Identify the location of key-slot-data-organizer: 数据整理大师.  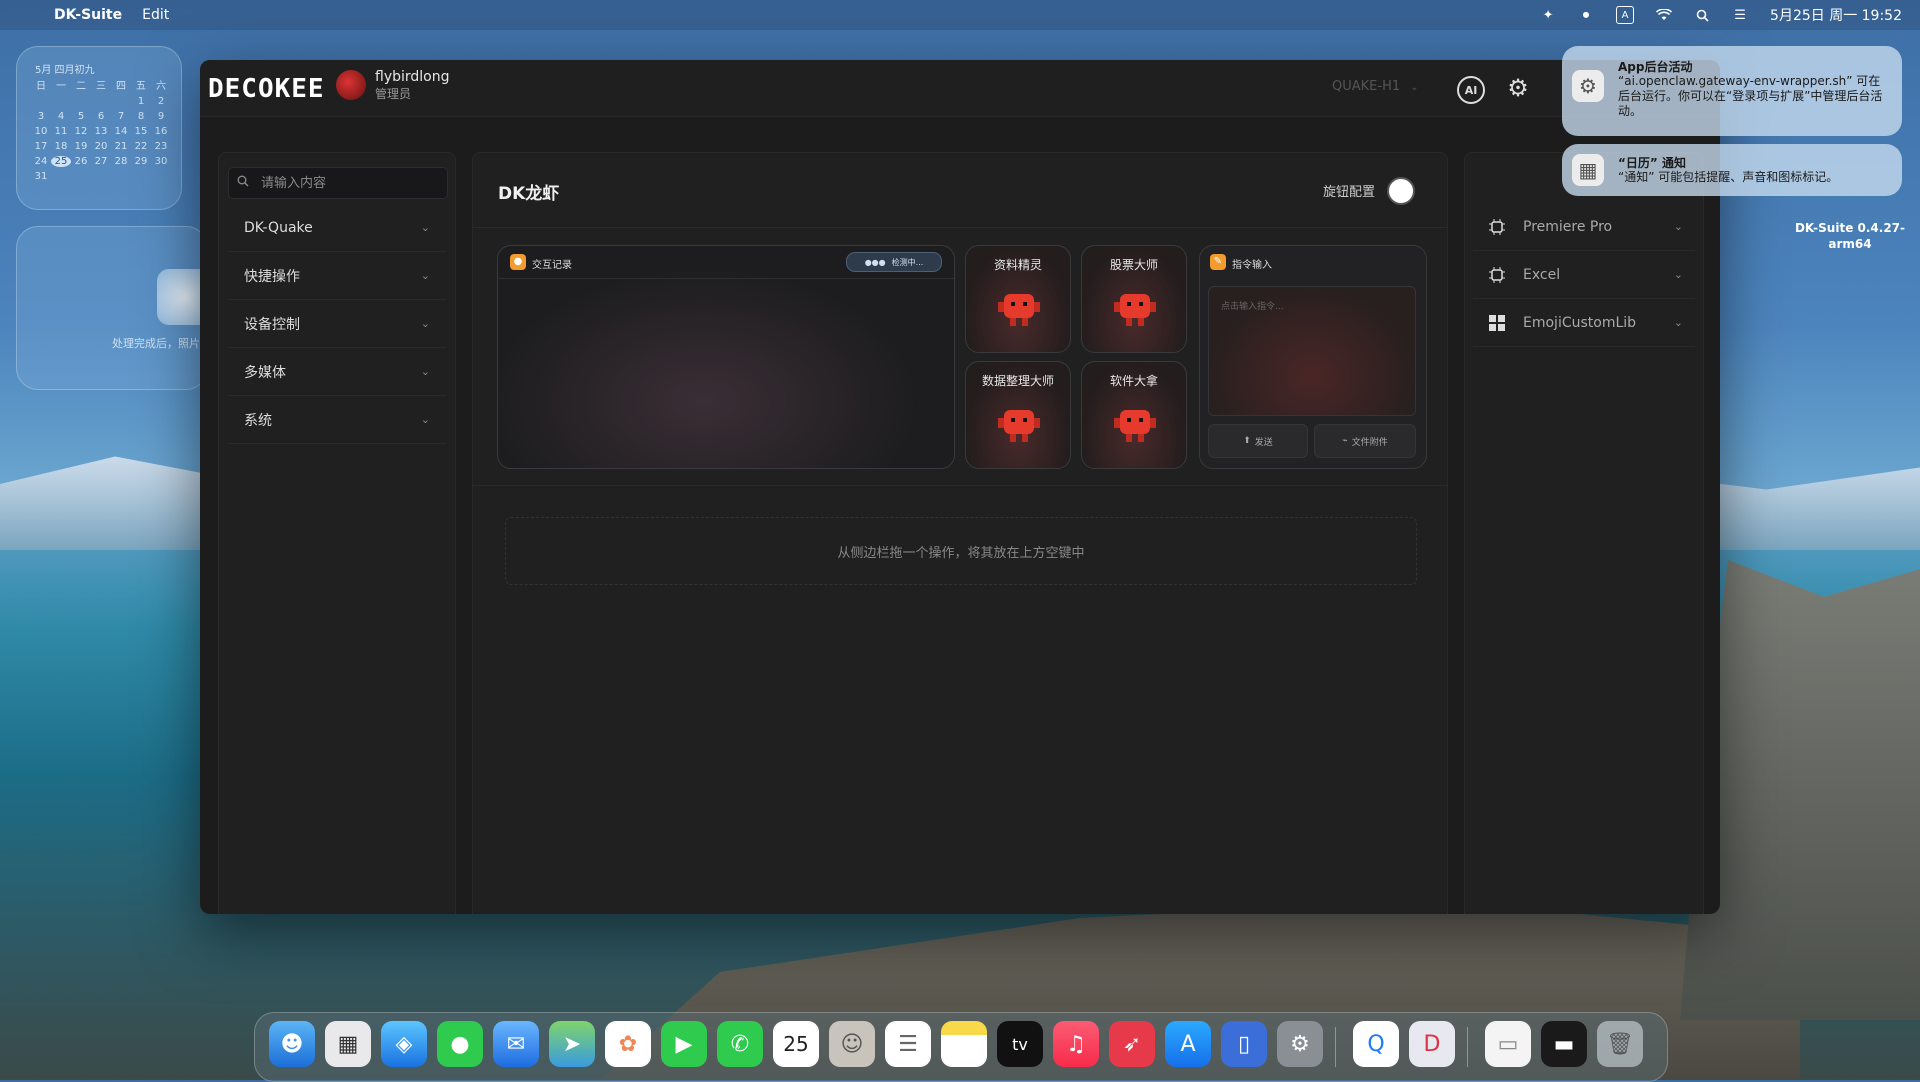
(1018, 415).